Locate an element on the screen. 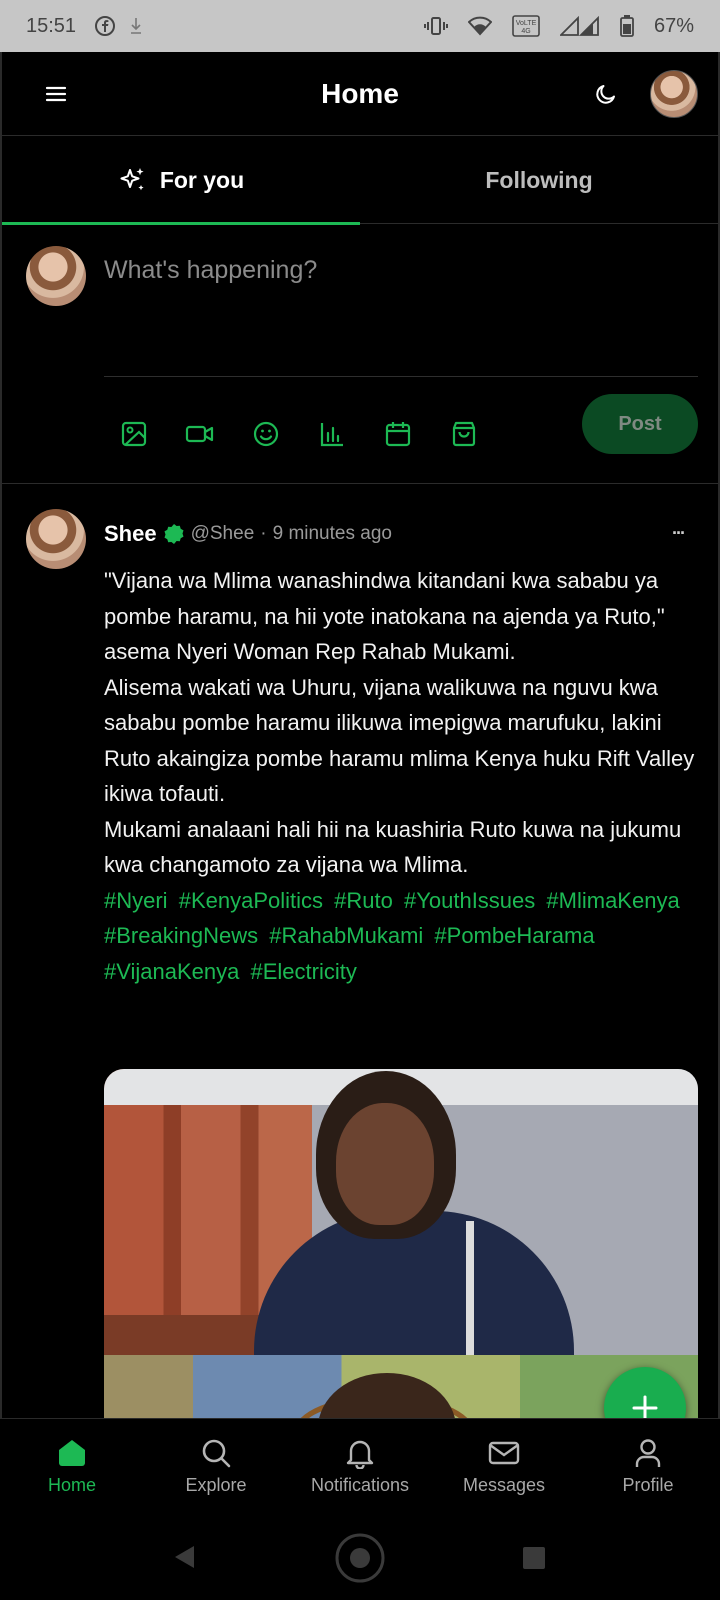 The height and width of the screenshot is (1600, 720). back-triangle-icon is located at coordinates (184, 1557).